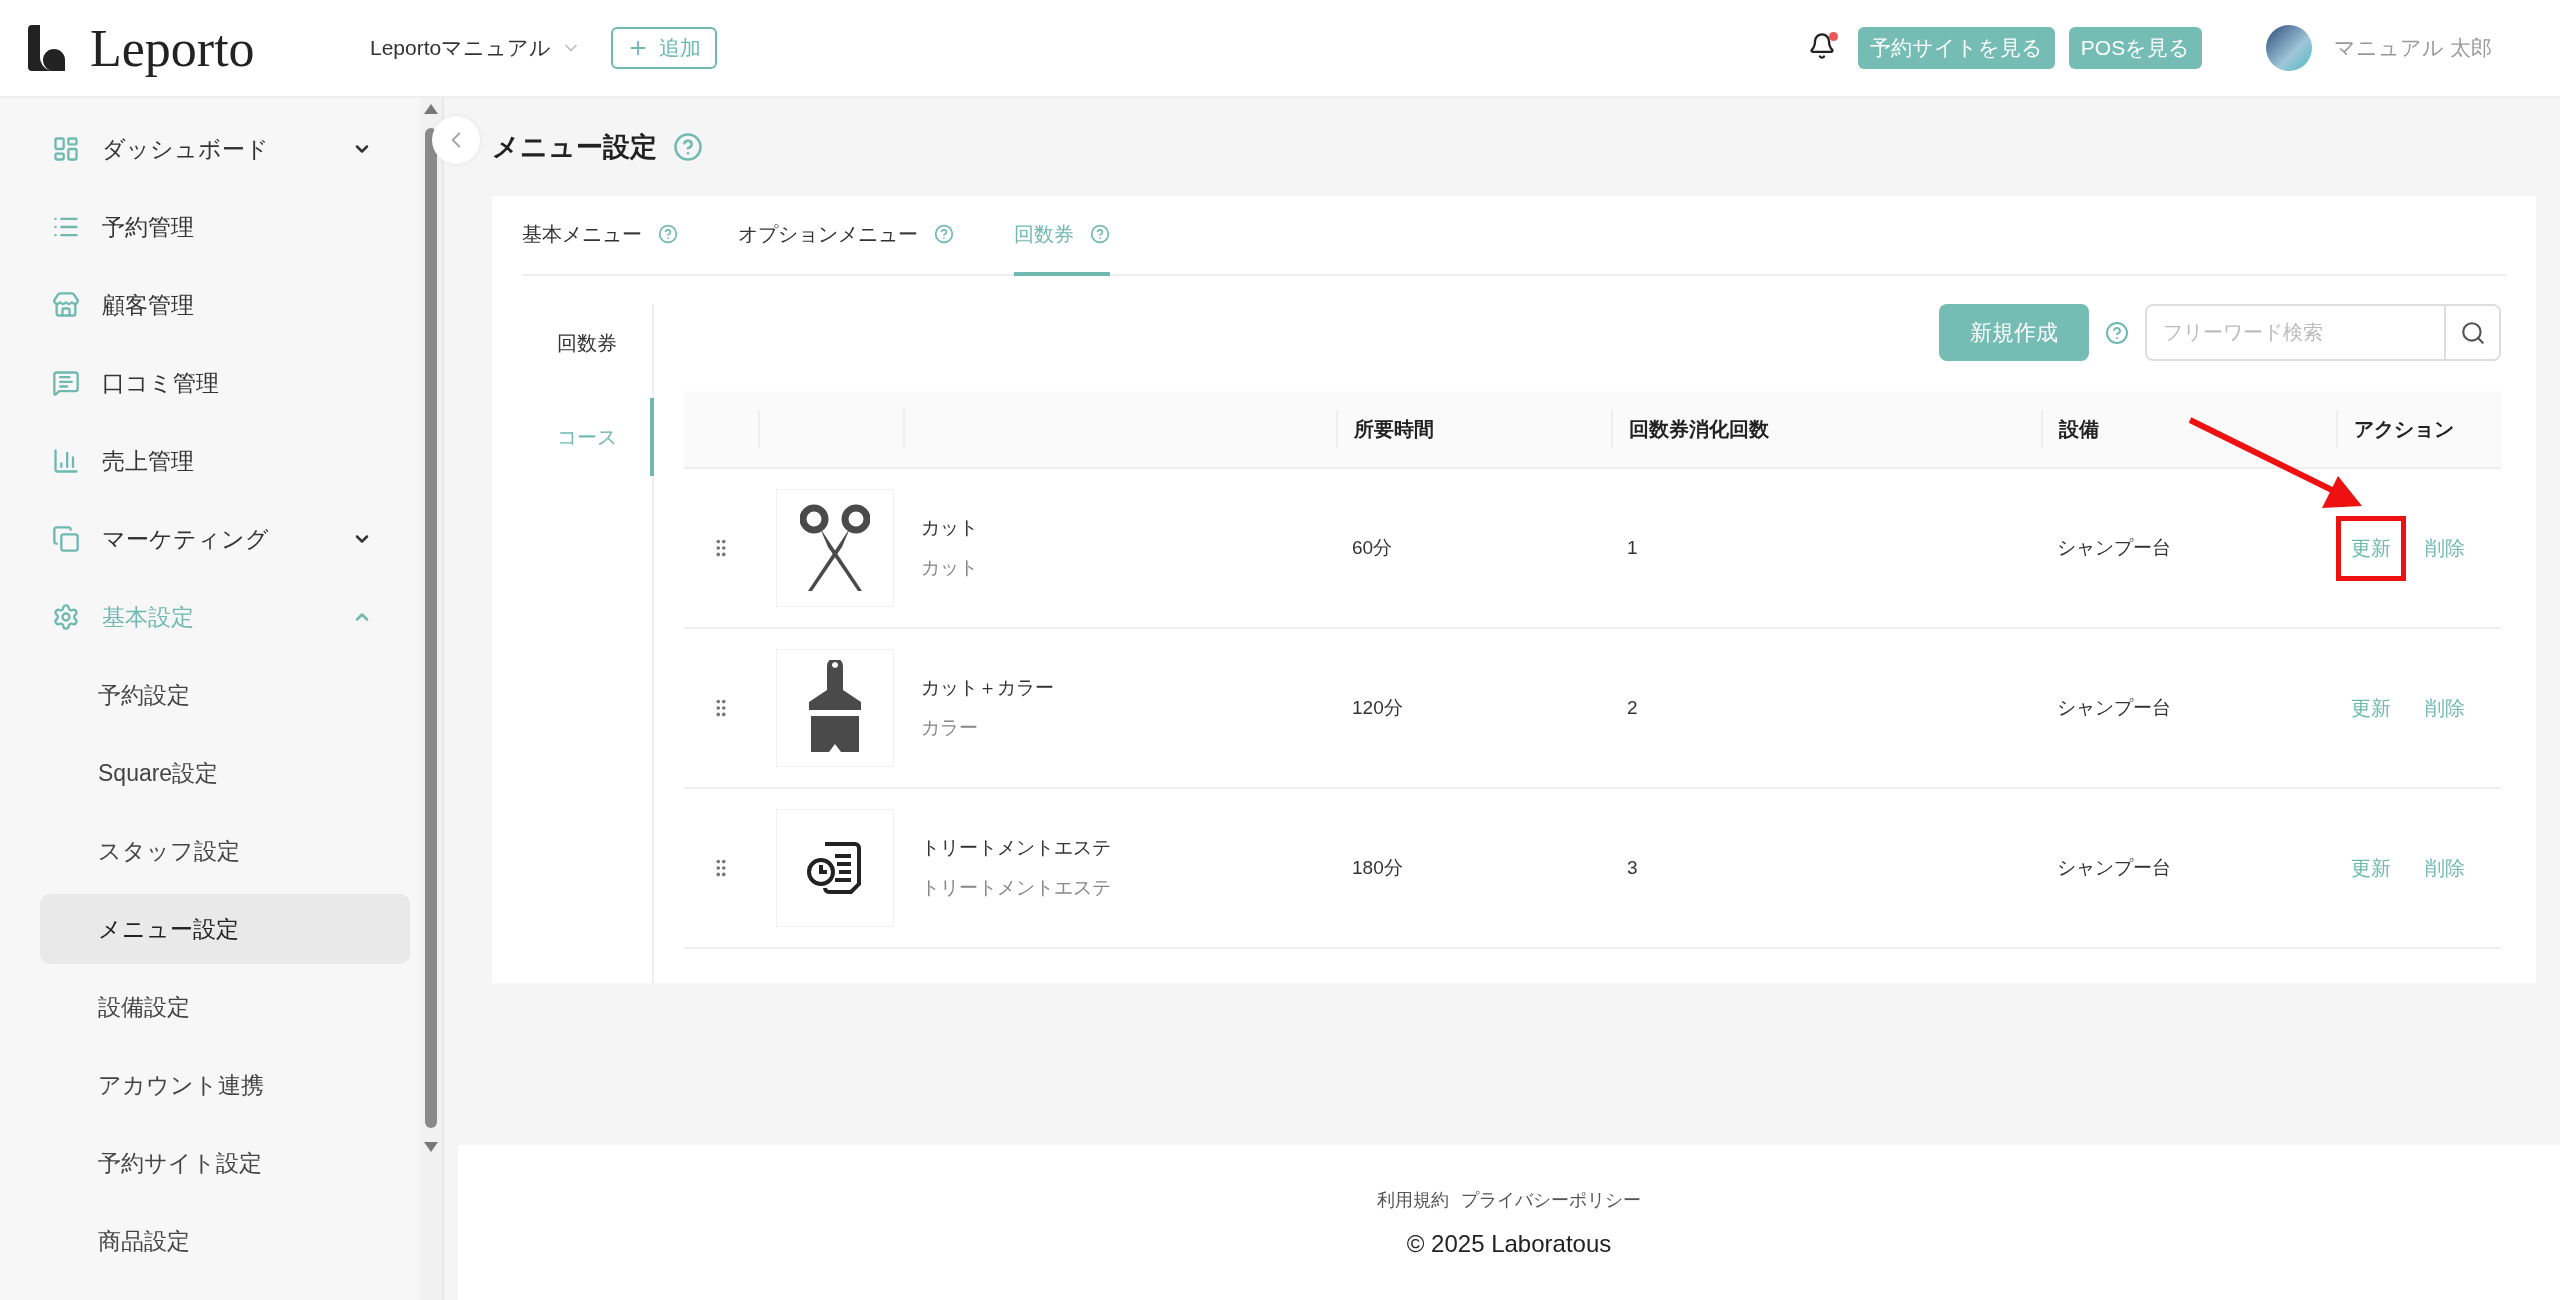 This screenshot has height=1300, width=2560. I want to click on scroll-down-icon, so click(431, 1147).